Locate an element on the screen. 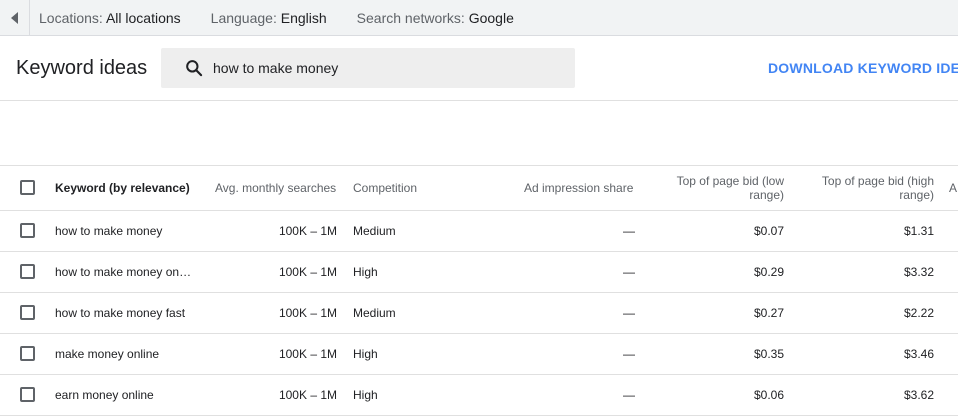  keyword-cell: earn money online is located at coordinates (104, 395).